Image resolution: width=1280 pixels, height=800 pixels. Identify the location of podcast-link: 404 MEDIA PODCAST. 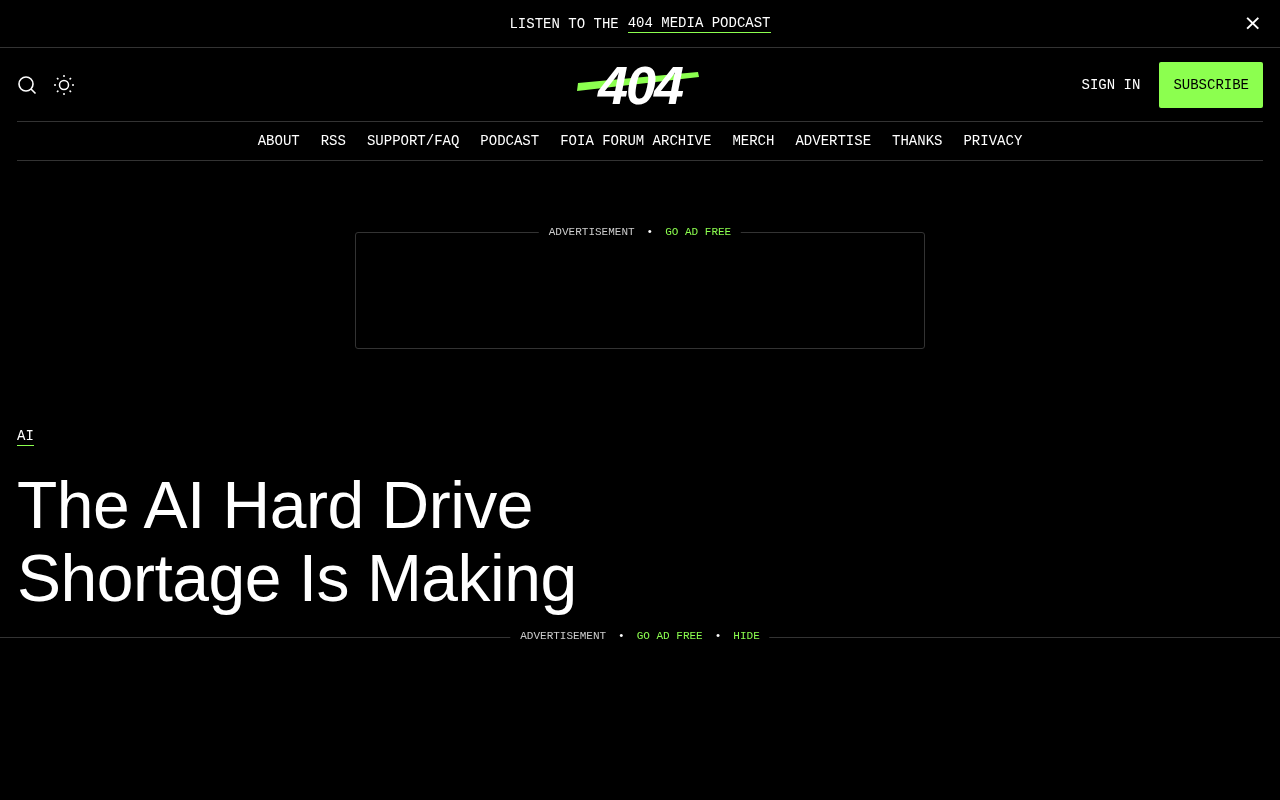
(699, 23).